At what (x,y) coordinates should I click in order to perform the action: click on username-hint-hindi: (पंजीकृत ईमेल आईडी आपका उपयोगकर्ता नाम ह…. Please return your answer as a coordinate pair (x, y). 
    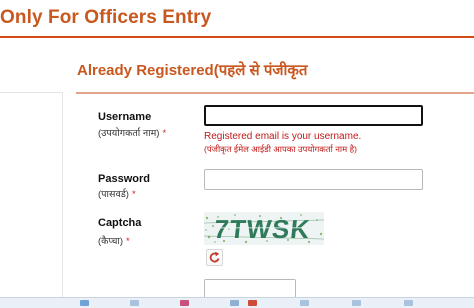
    Looking at the image, I should click on (280, 149).